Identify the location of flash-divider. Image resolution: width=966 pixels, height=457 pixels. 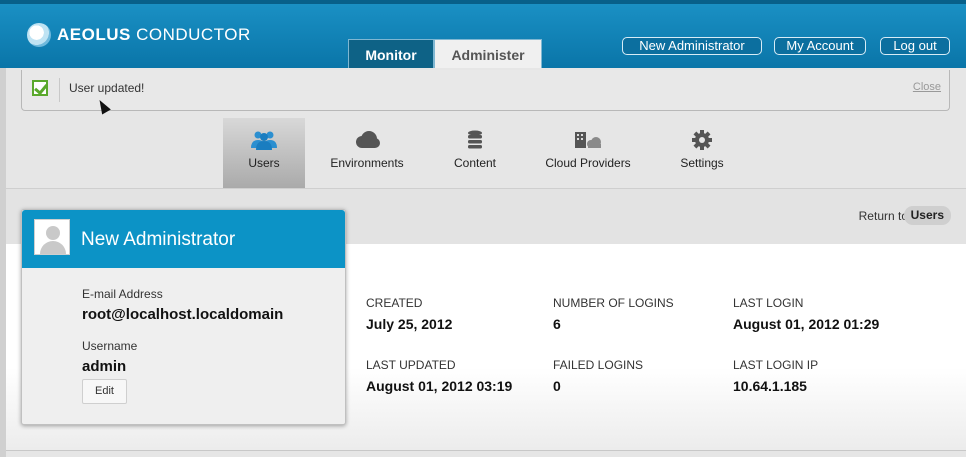
(59, 90).